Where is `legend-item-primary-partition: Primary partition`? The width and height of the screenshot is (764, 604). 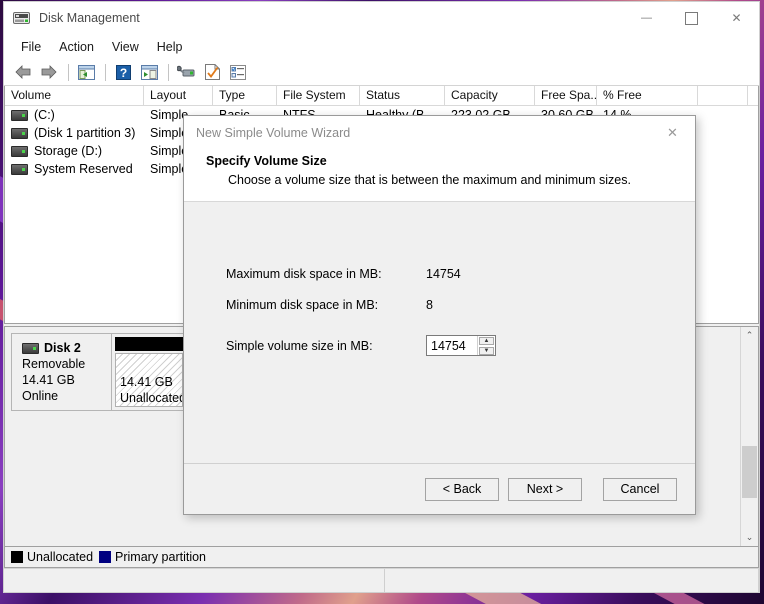
legend-item-primary-partition: Primary partition is located at coordinates (152, 557).